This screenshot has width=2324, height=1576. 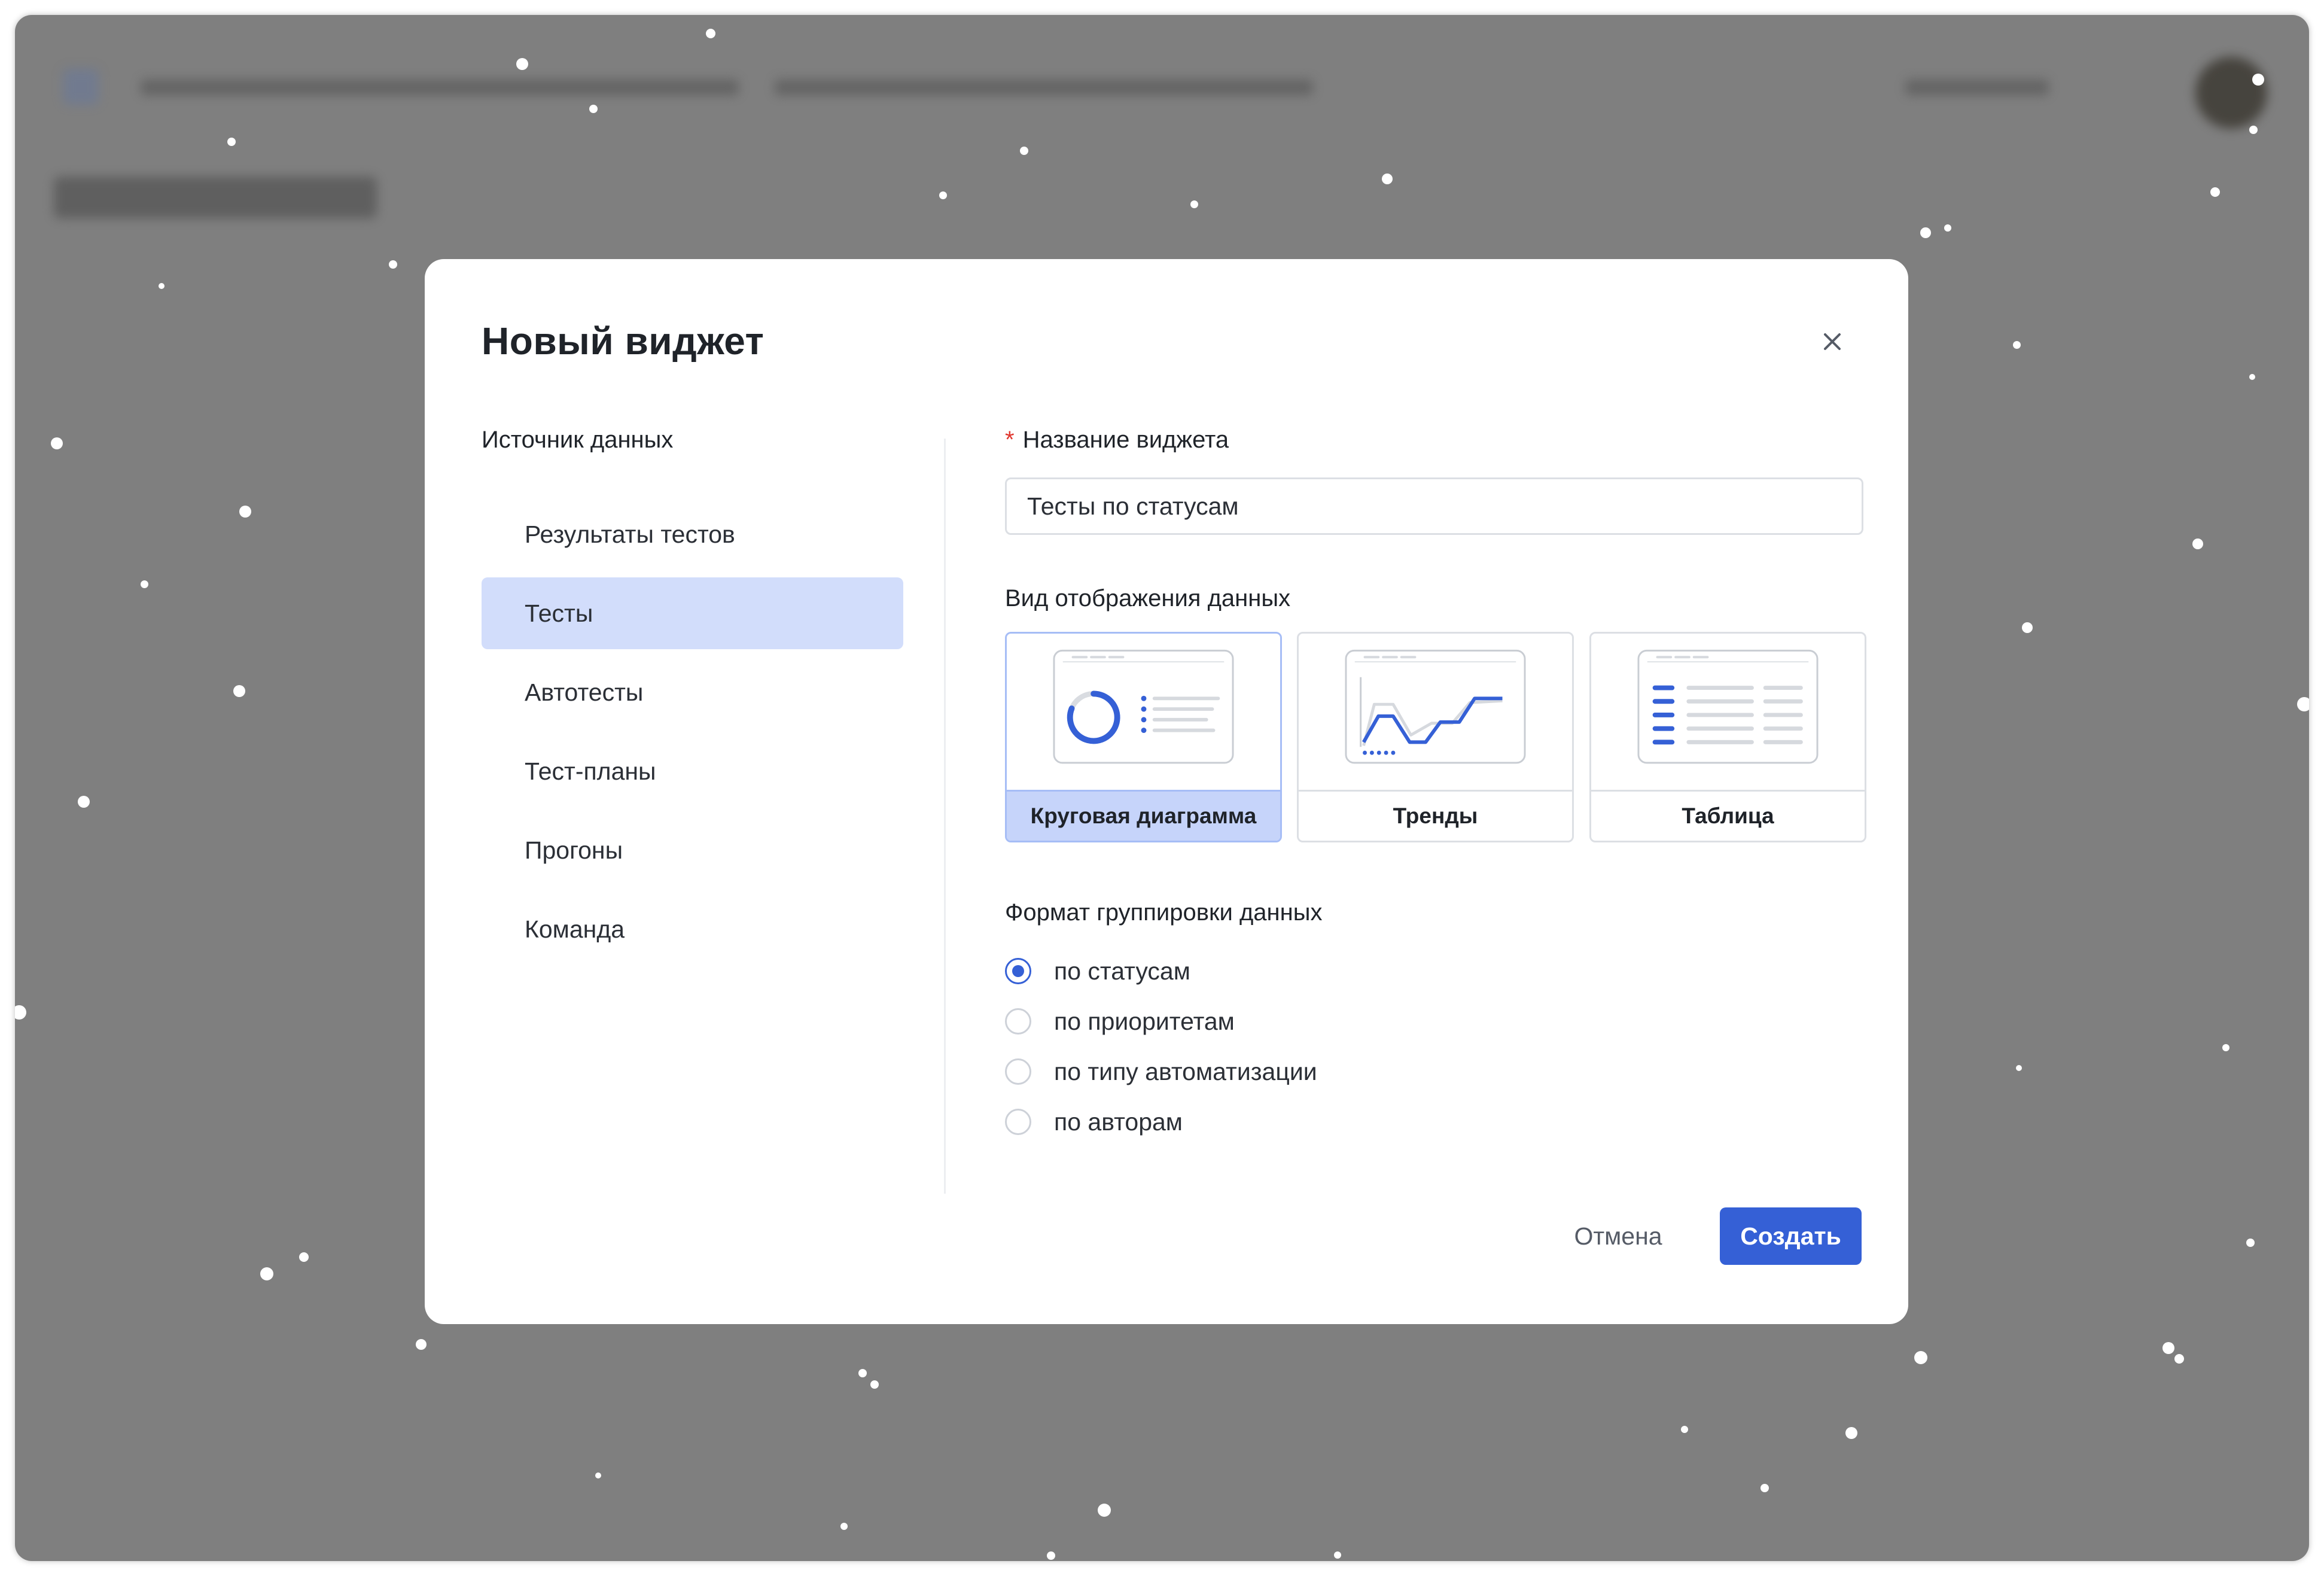 I want to click on view-card-label: Таблица, so click(x=1728, y=815).